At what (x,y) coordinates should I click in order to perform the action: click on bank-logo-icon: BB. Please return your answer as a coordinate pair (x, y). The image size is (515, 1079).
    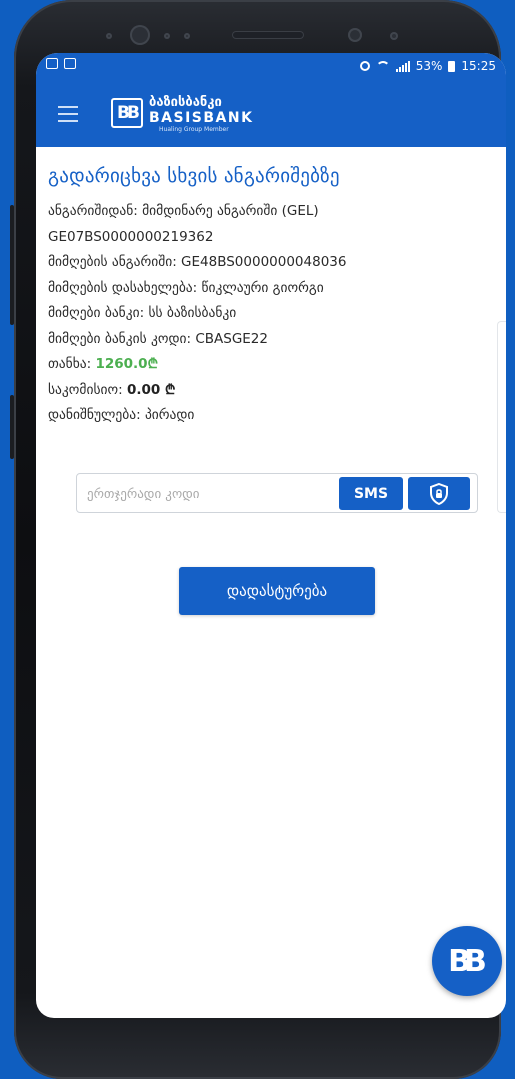
    Looking at the image, I should click on (467, 961).